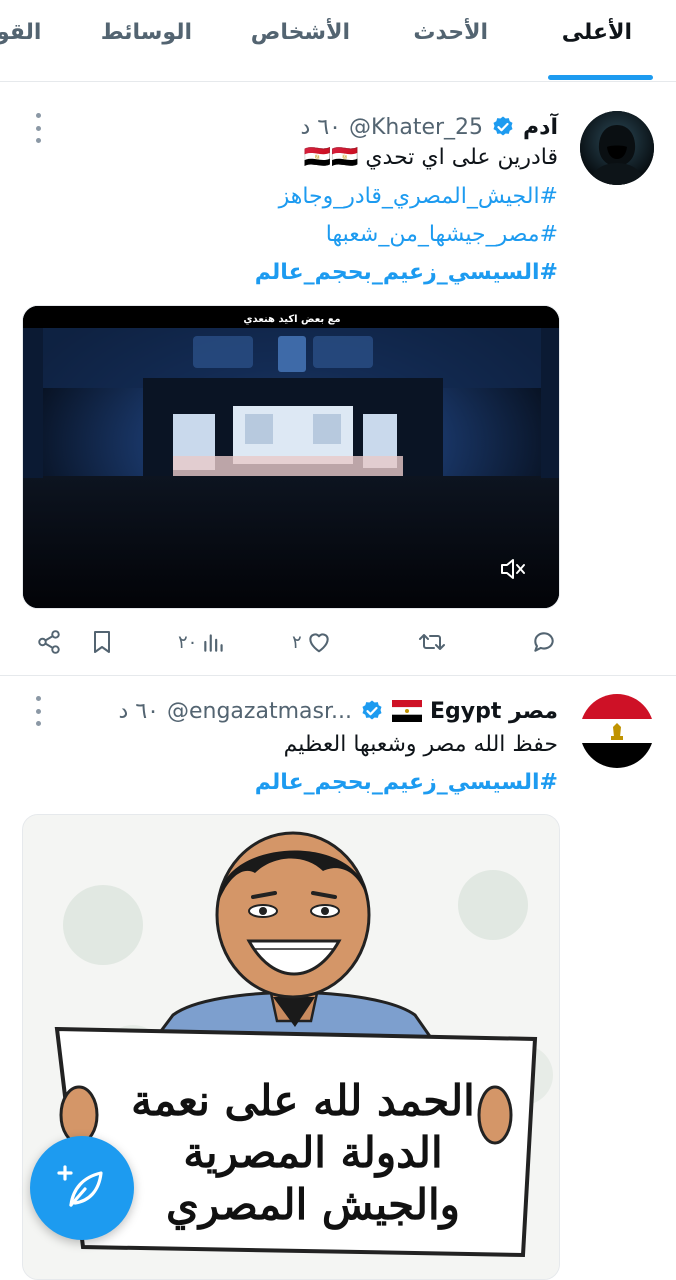  What do you see at coordinates (442, 234) in the screenshot?
I see `hashtag-link: #مصر_جيشها_من_شعبها` at bounding box center [442, 234].